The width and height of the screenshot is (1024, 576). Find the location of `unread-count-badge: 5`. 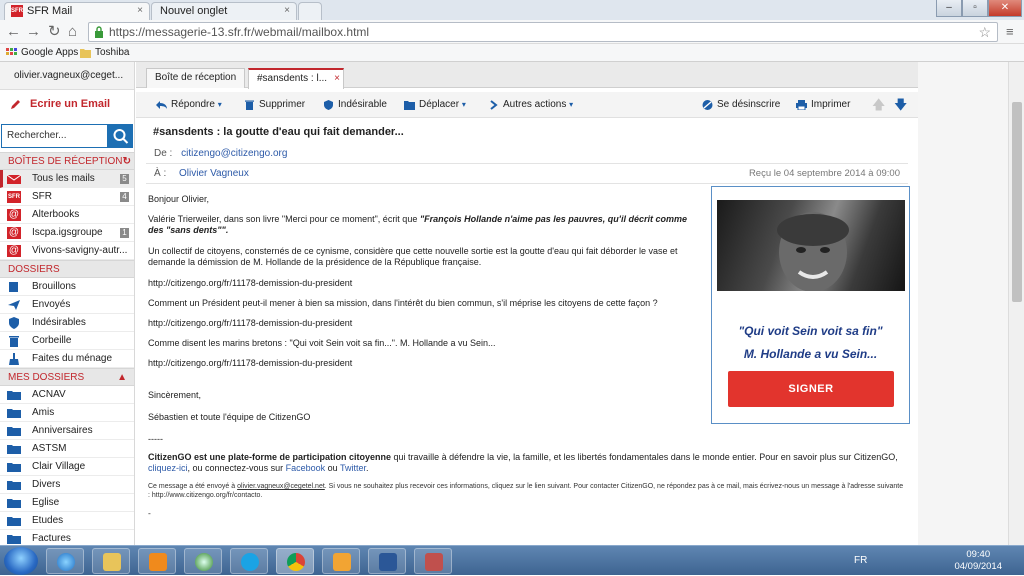

unread-count-badge: 5 is located at coordinates (124, 179).